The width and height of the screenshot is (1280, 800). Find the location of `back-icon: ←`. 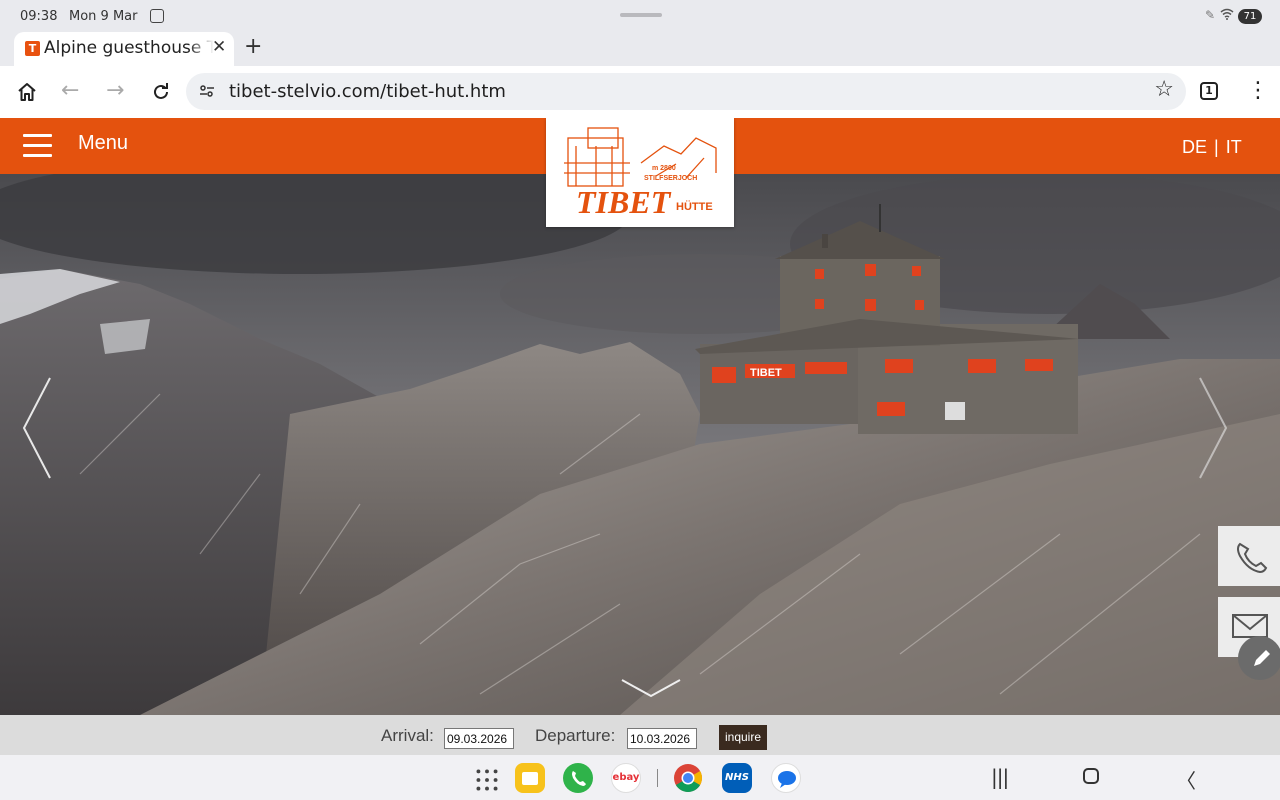

back-icon: ← is located at coordinates (70, 91).